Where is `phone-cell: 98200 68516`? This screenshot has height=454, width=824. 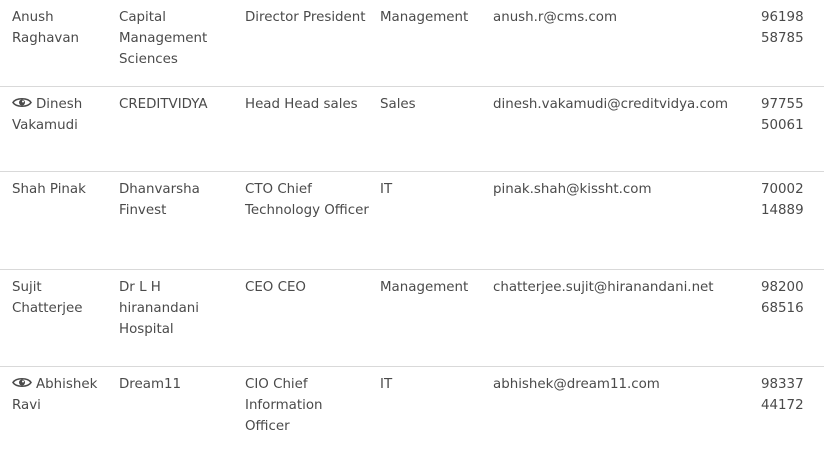 phone-cell: 98200 68516 is located at coordinates (791, 298).